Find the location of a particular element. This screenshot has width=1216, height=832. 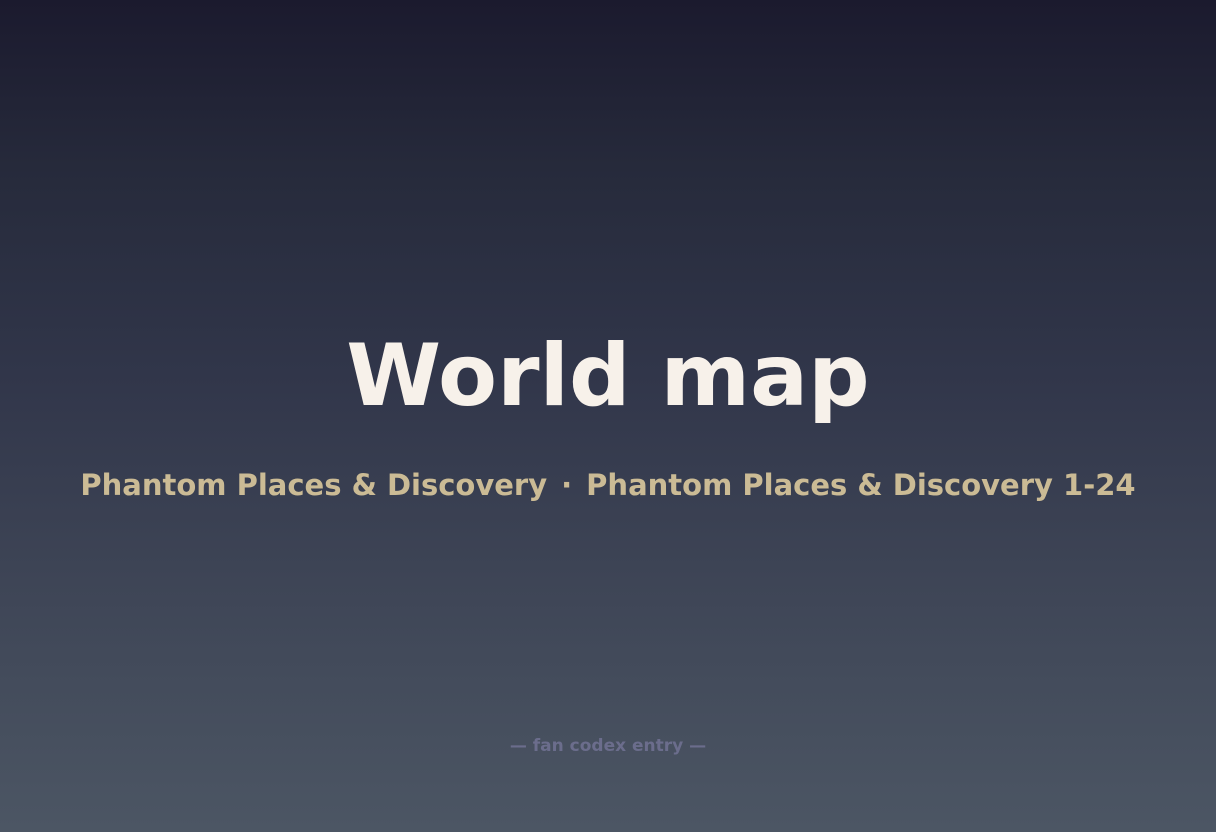

subtitle-series: Phantom Places & Discovery is located at coordinates (314, 485).